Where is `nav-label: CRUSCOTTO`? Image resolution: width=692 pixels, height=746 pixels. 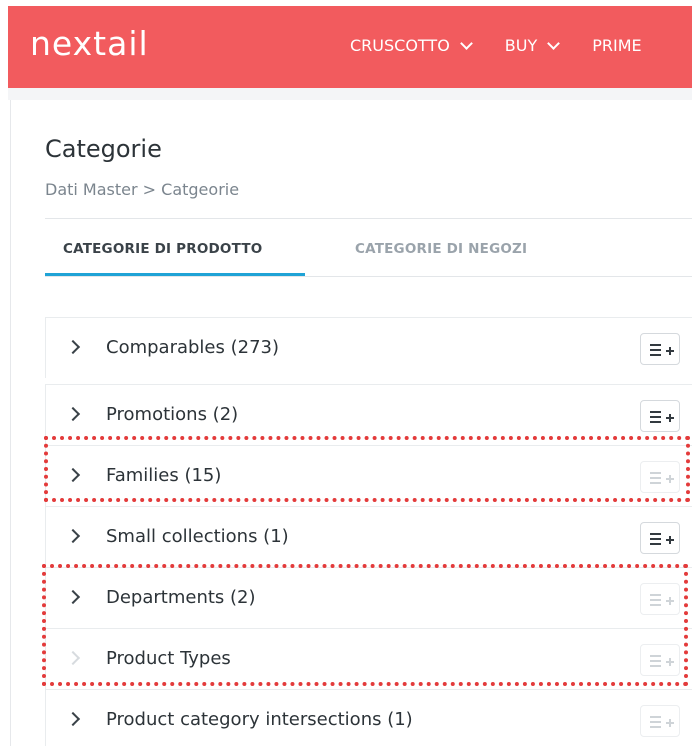 nav-label: CRUSCOTTO is located at coordinates (400, 45).